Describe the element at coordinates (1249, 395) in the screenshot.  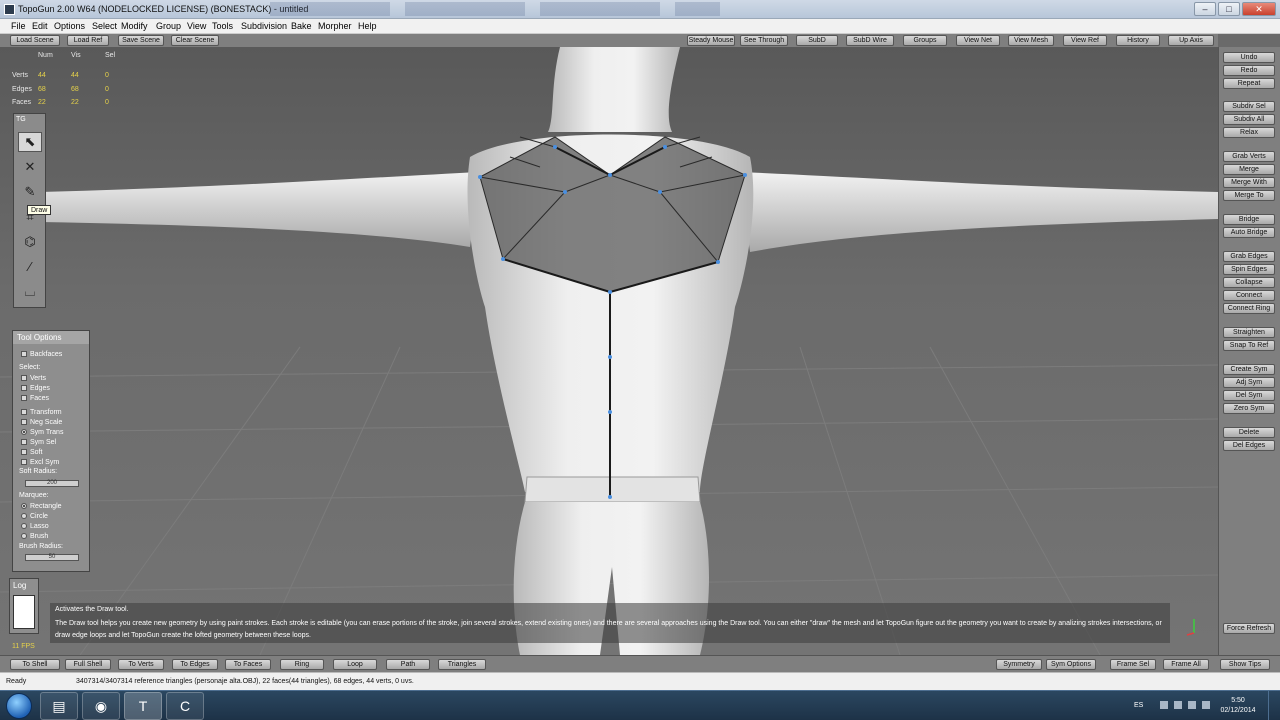
I see `del-sym-button: Del Sym` at that location.